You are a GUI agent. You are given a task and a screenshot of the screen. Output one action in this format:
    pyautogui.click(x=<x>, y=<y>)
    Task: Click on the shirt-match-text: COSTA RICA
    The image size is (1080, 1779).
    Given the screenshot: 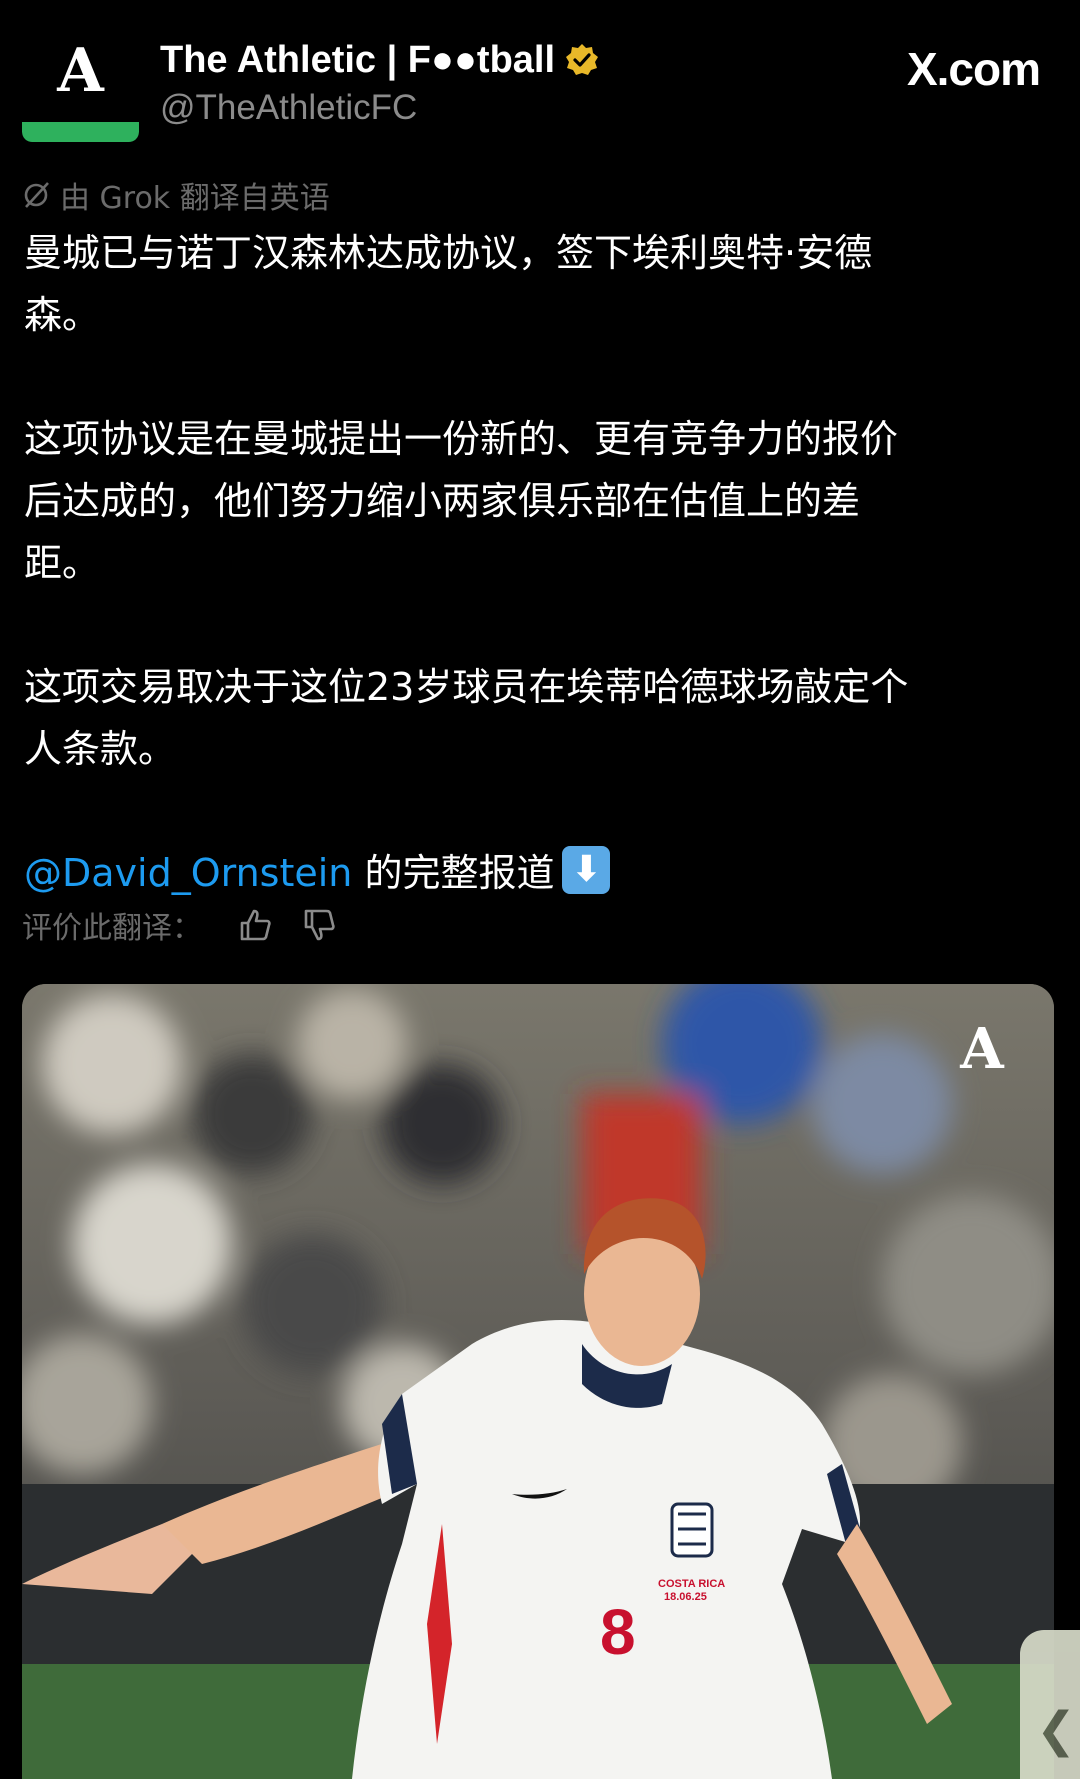 What is the action you would take?
    pyautogui.click(x=691, y=1584)
    